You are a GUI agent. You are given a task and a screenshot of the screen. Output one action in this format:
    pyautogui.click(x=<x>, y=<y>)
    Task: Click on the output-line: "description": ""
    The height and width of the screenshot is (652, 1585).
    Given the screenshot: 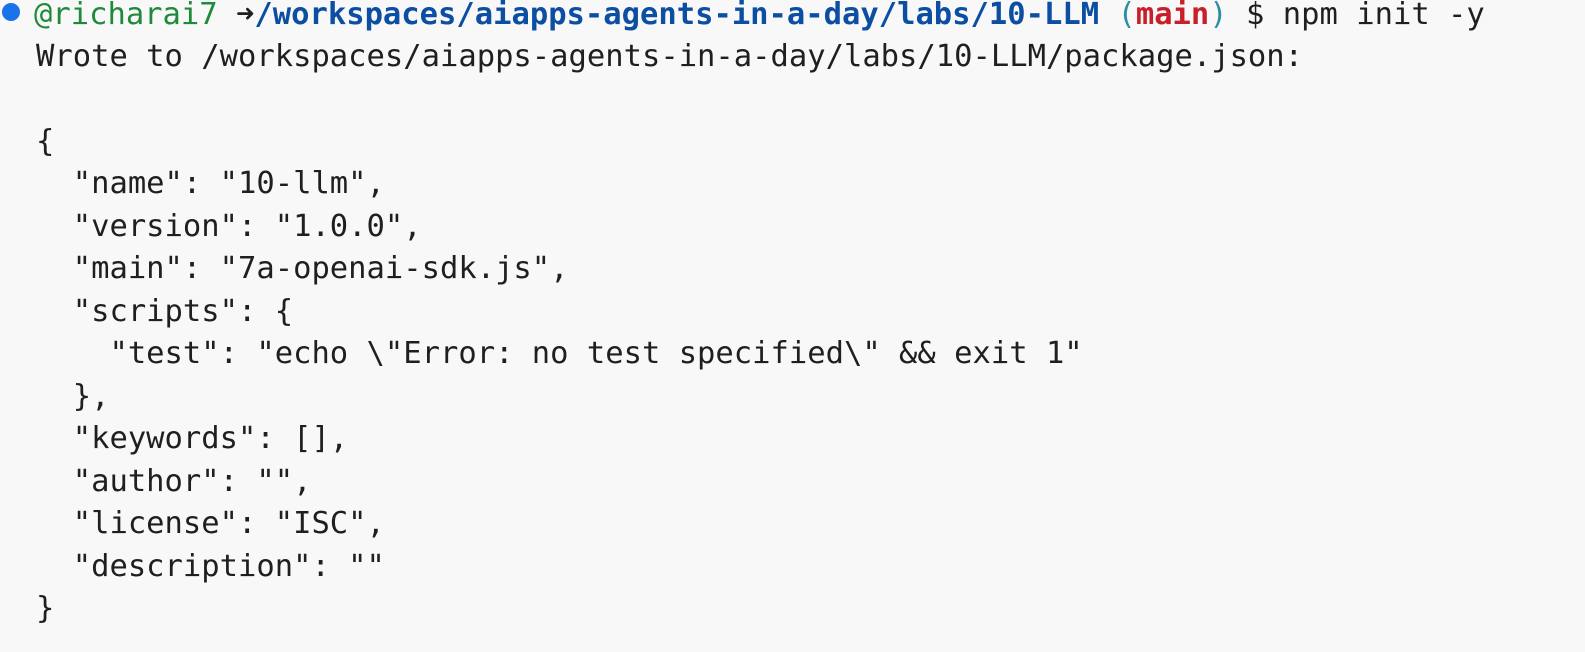 What is the action you would take?
    pyautogui.click(x=210, y=566)
    